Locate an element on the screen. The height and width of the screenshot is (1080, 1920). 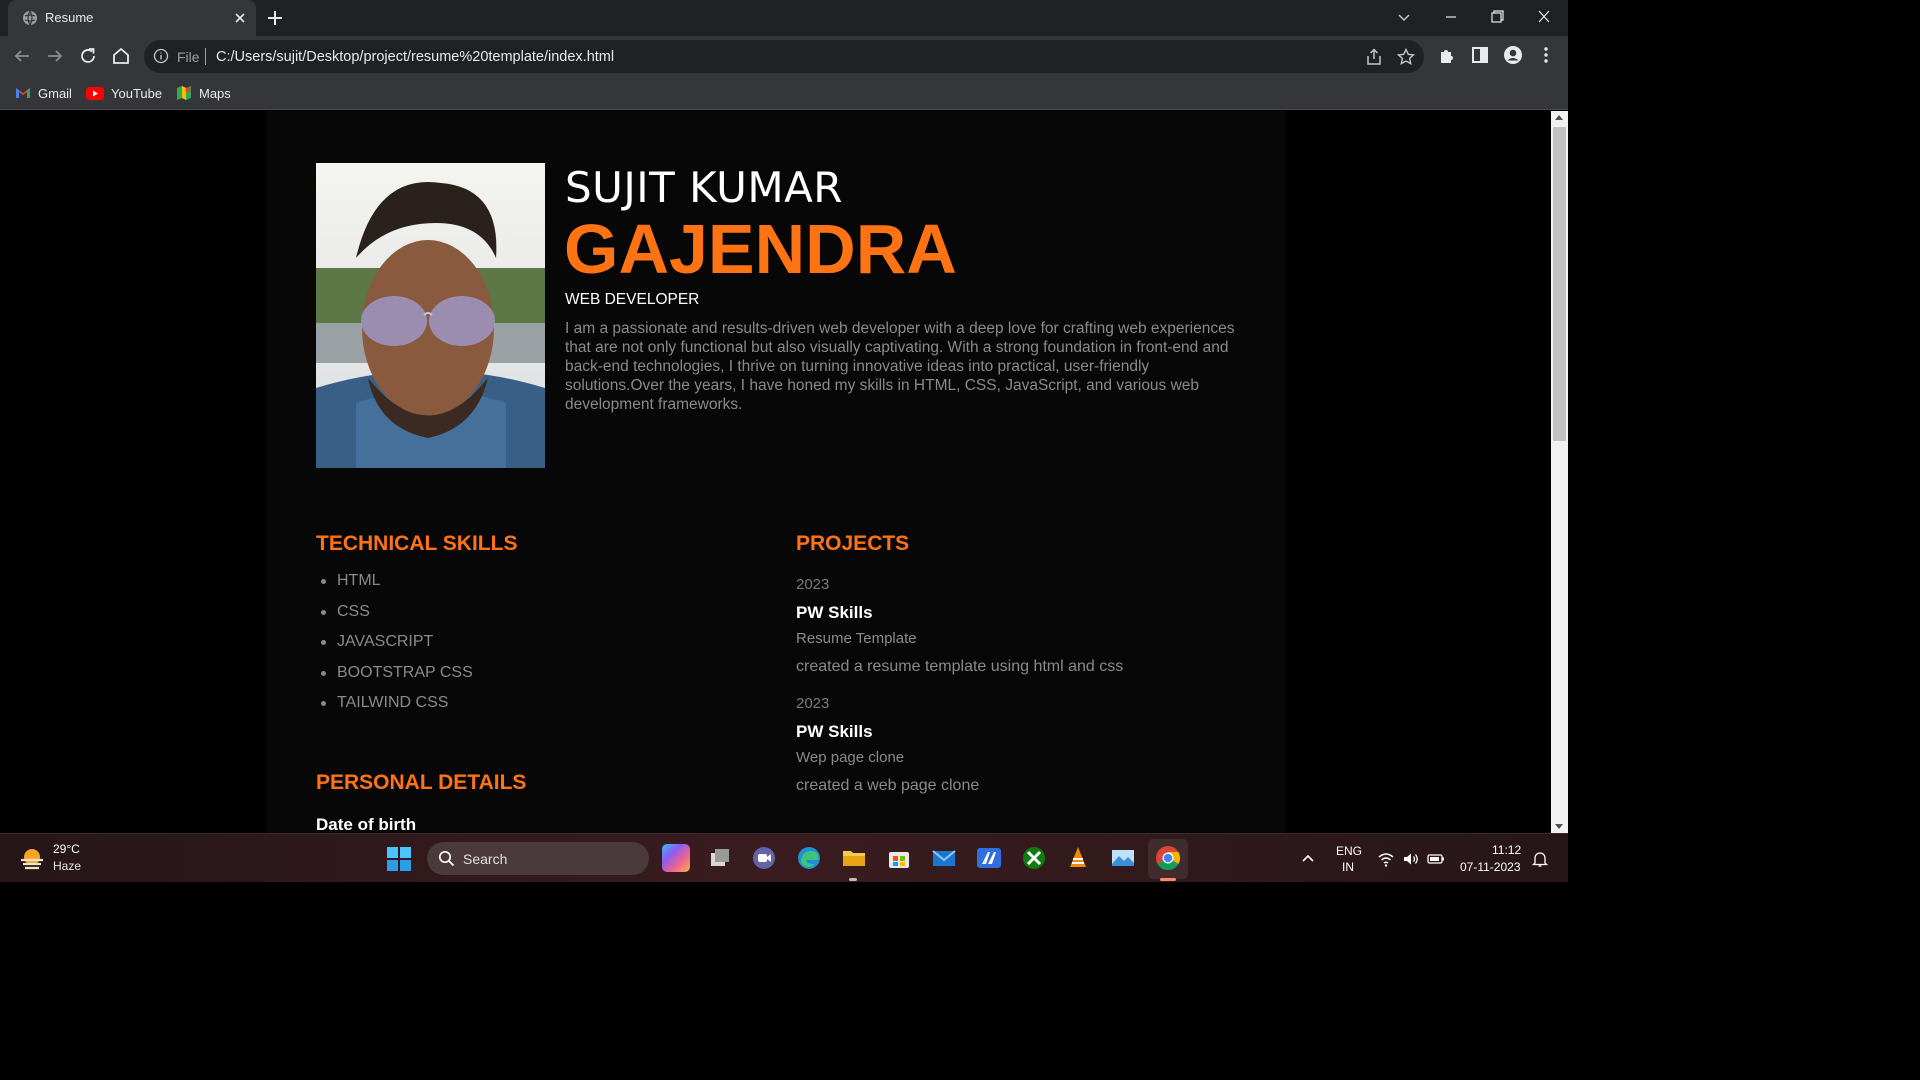
project-description: created a web page clone is located at coordinates (888, 785).